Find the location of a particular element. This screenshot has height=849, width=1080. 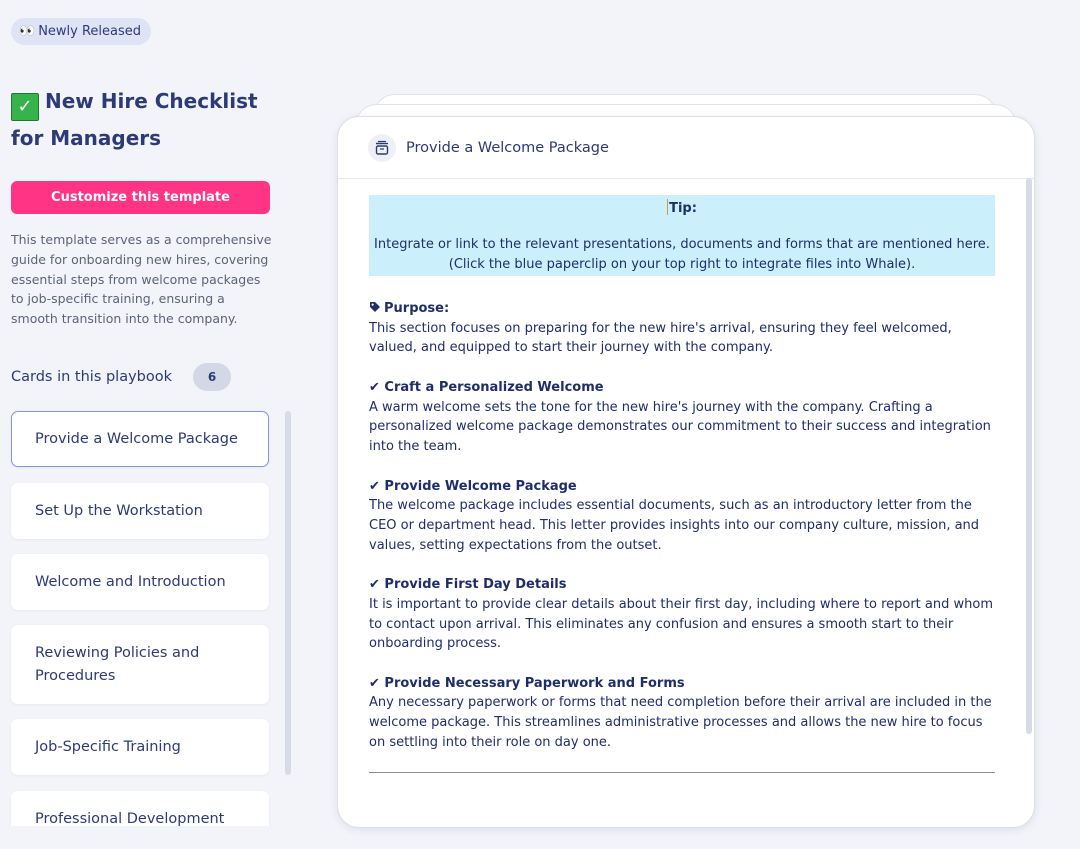

card-list-scrollbar is located at coordinates (288, 593).